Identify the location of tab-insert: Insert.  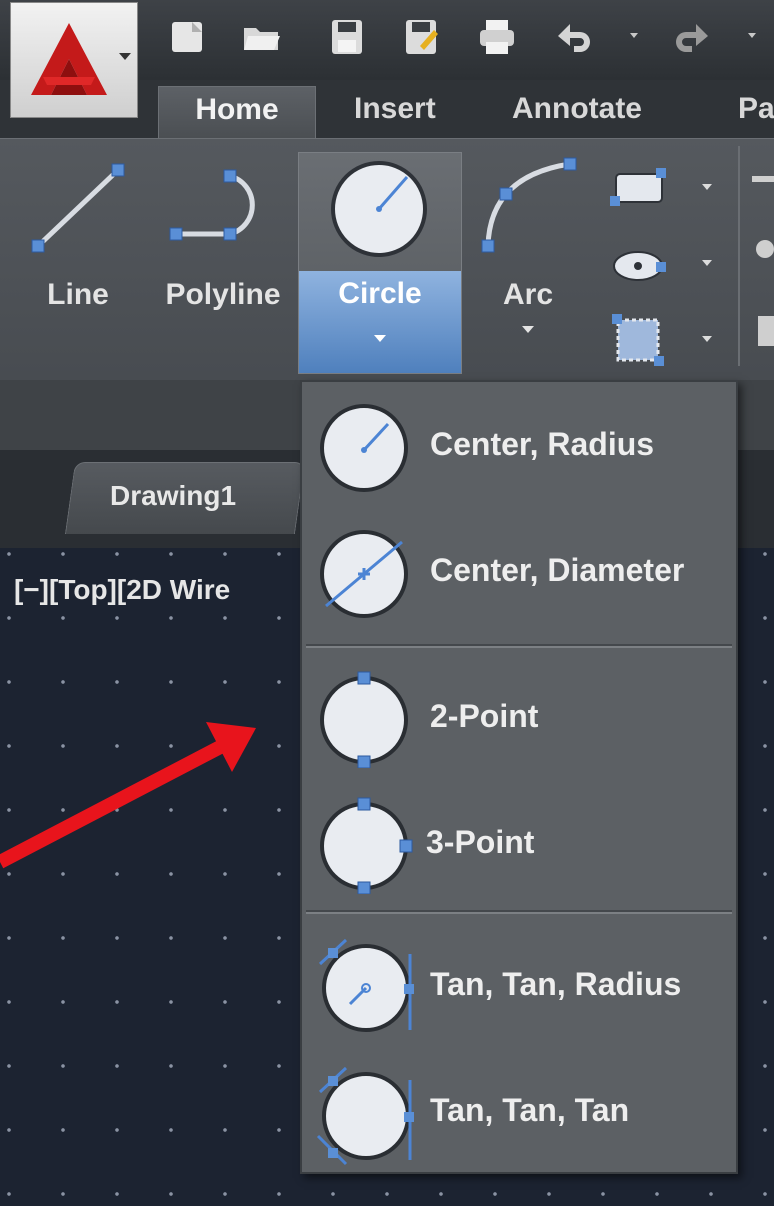
(395, 112).